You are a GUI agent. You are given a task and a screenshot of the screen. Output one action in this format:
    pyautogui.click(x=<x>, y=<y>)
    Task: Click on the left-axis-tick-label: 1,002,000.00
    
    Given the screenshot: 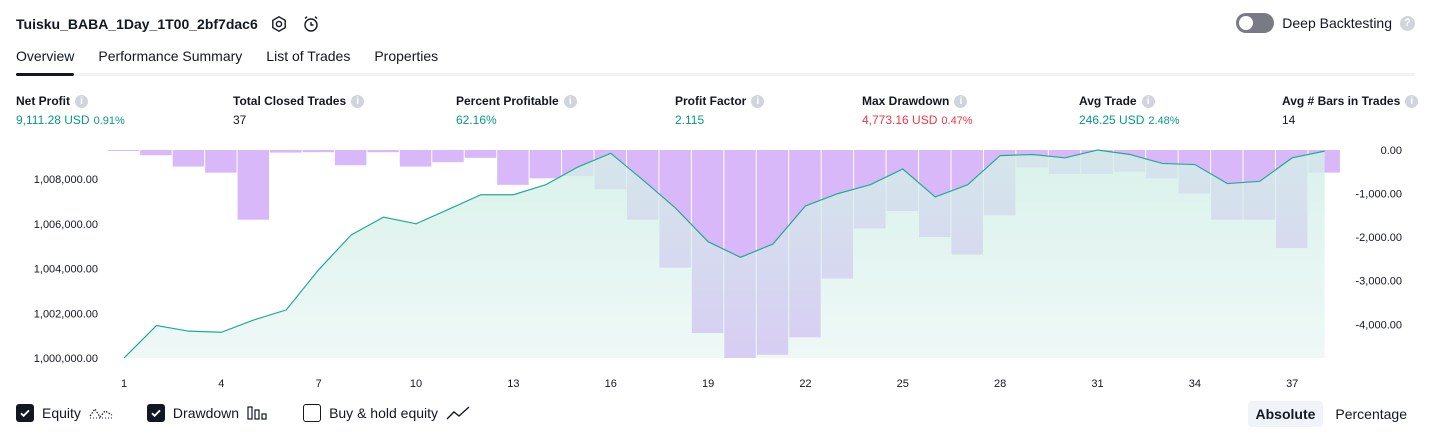 What is the action you would take?
    pyautogui.click(x=66, y=314)
    